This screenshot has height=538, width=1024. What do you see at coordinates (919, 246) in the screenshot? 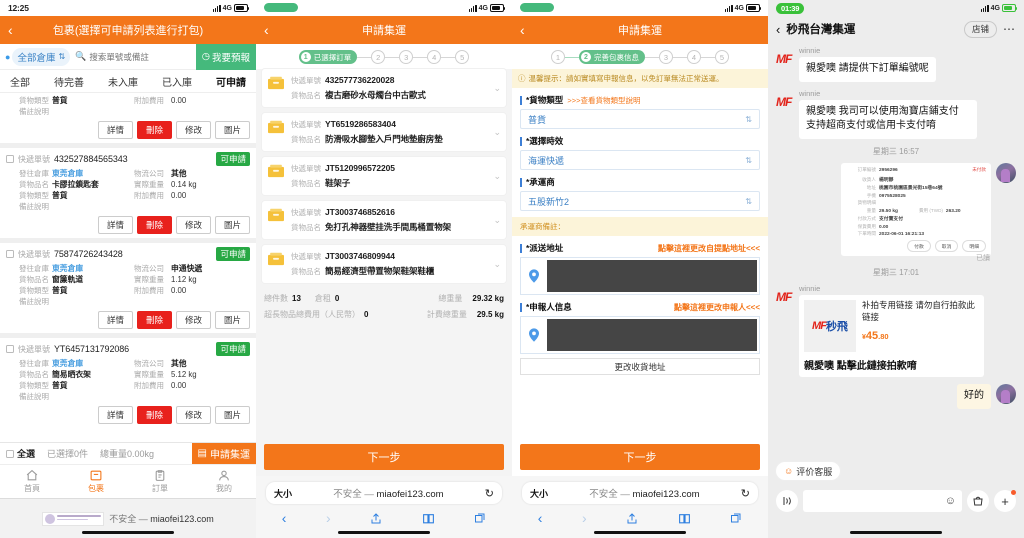
I see `pay-button: 付款` at bounding box center [919, 246].